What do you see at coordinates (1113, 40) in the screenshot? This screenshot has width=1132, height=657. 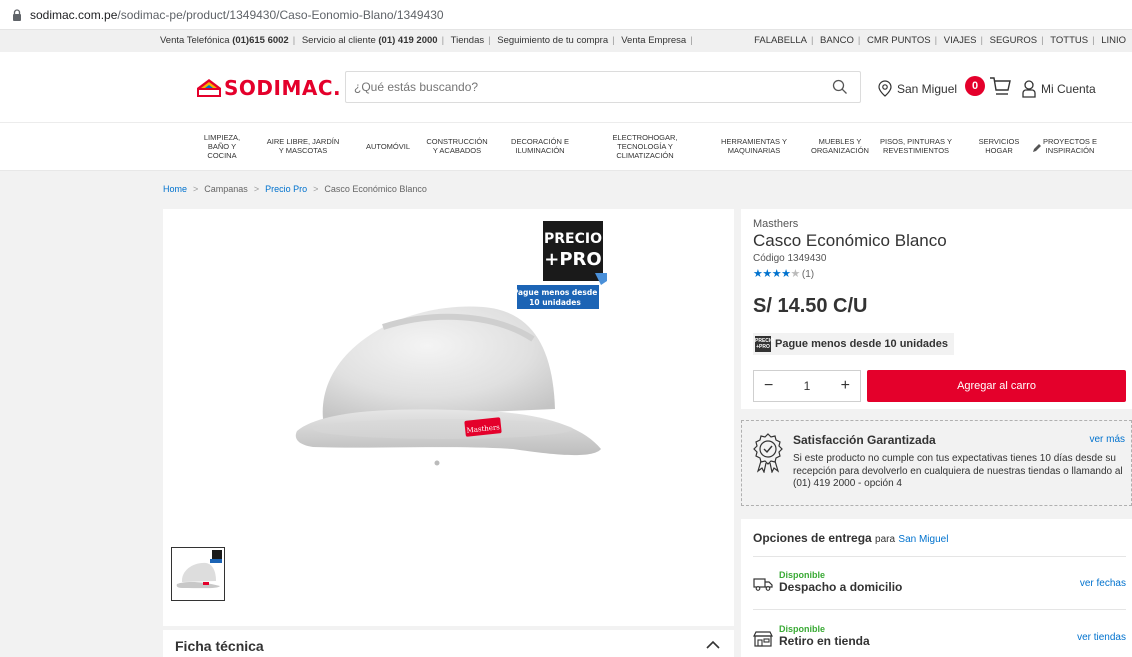 I see `topbar-link-linio: LINIO` at bounding box center [1113, 40].